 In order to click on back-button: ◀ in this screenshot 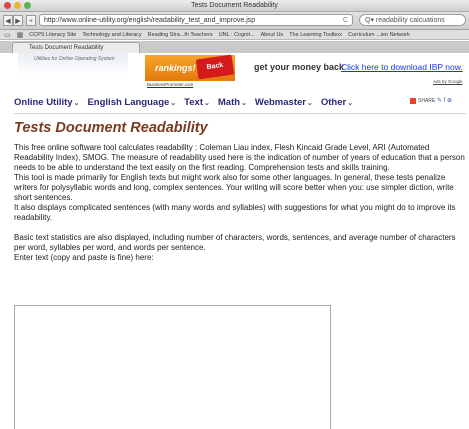, I will do `click(8, 20)`.